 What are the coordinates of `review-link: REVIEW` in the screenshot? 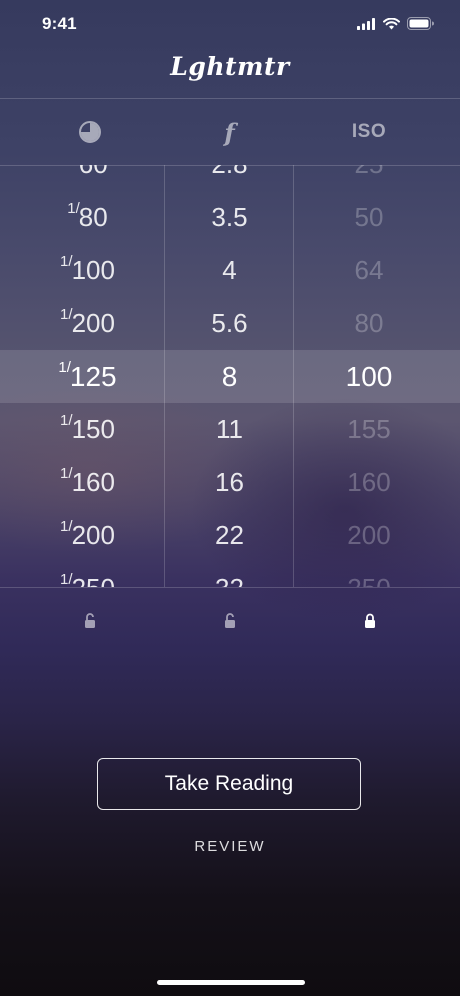 It's located at (230, 846).